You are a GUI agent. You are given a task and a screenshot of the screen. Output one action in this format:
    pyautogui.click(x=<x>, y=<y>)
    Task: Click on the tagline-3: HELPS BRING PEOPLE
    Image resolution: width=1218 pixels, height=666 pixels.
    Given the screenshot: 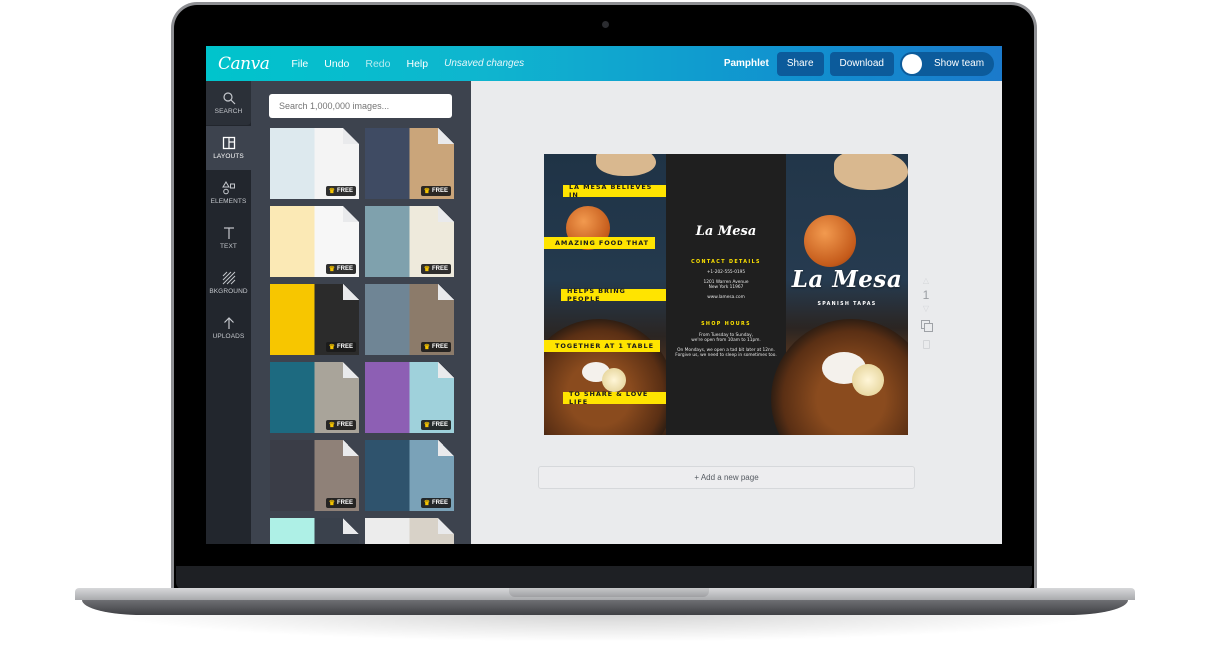 What is the action you would take?
    pyautogui.click(x=613, y=295)
    